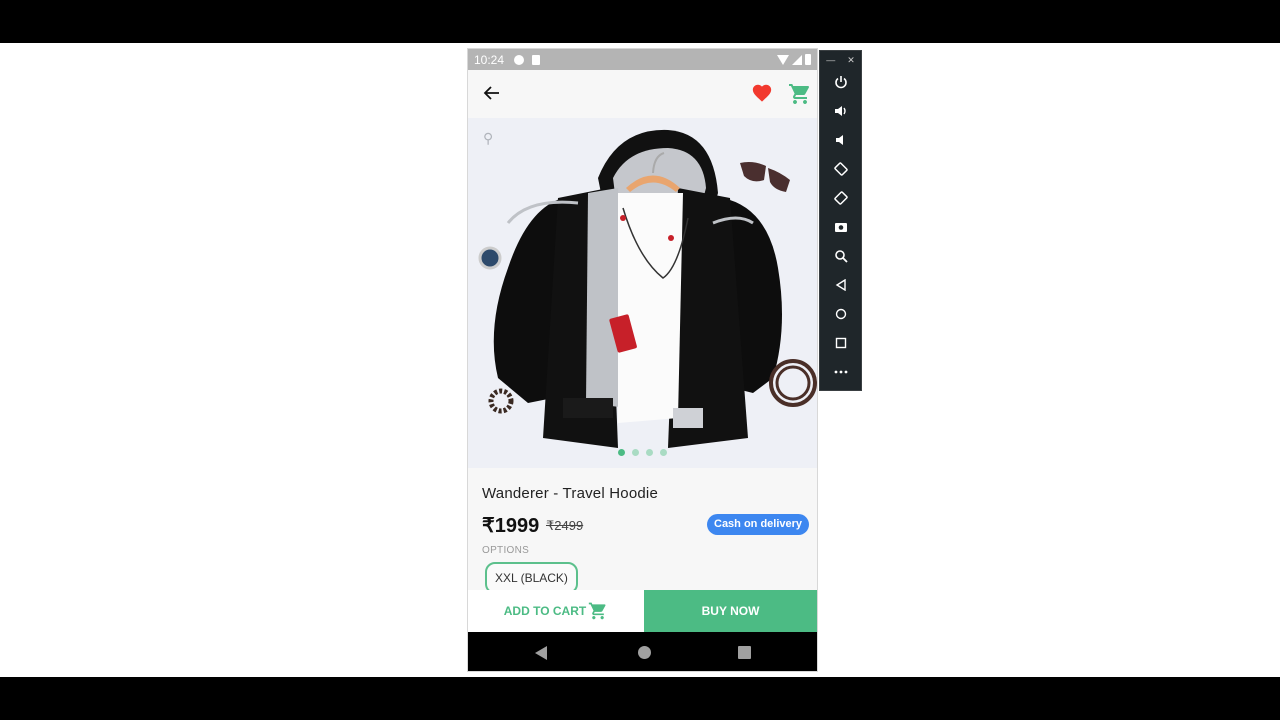 The image size is (1280, 720). Describe the element at coordinates (642, 94) in the screenshot. I see `app-bar` at that location.